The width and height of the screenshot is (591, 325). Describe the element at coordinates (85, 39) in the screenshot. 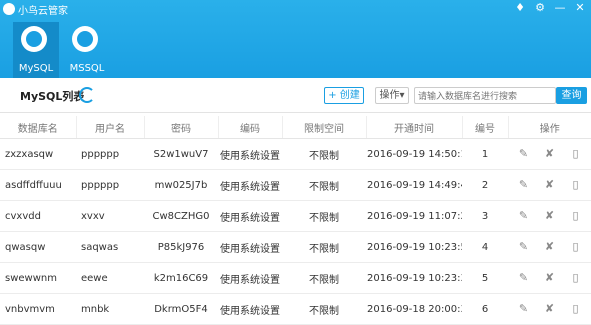

I see `mssql-icon` at that location.